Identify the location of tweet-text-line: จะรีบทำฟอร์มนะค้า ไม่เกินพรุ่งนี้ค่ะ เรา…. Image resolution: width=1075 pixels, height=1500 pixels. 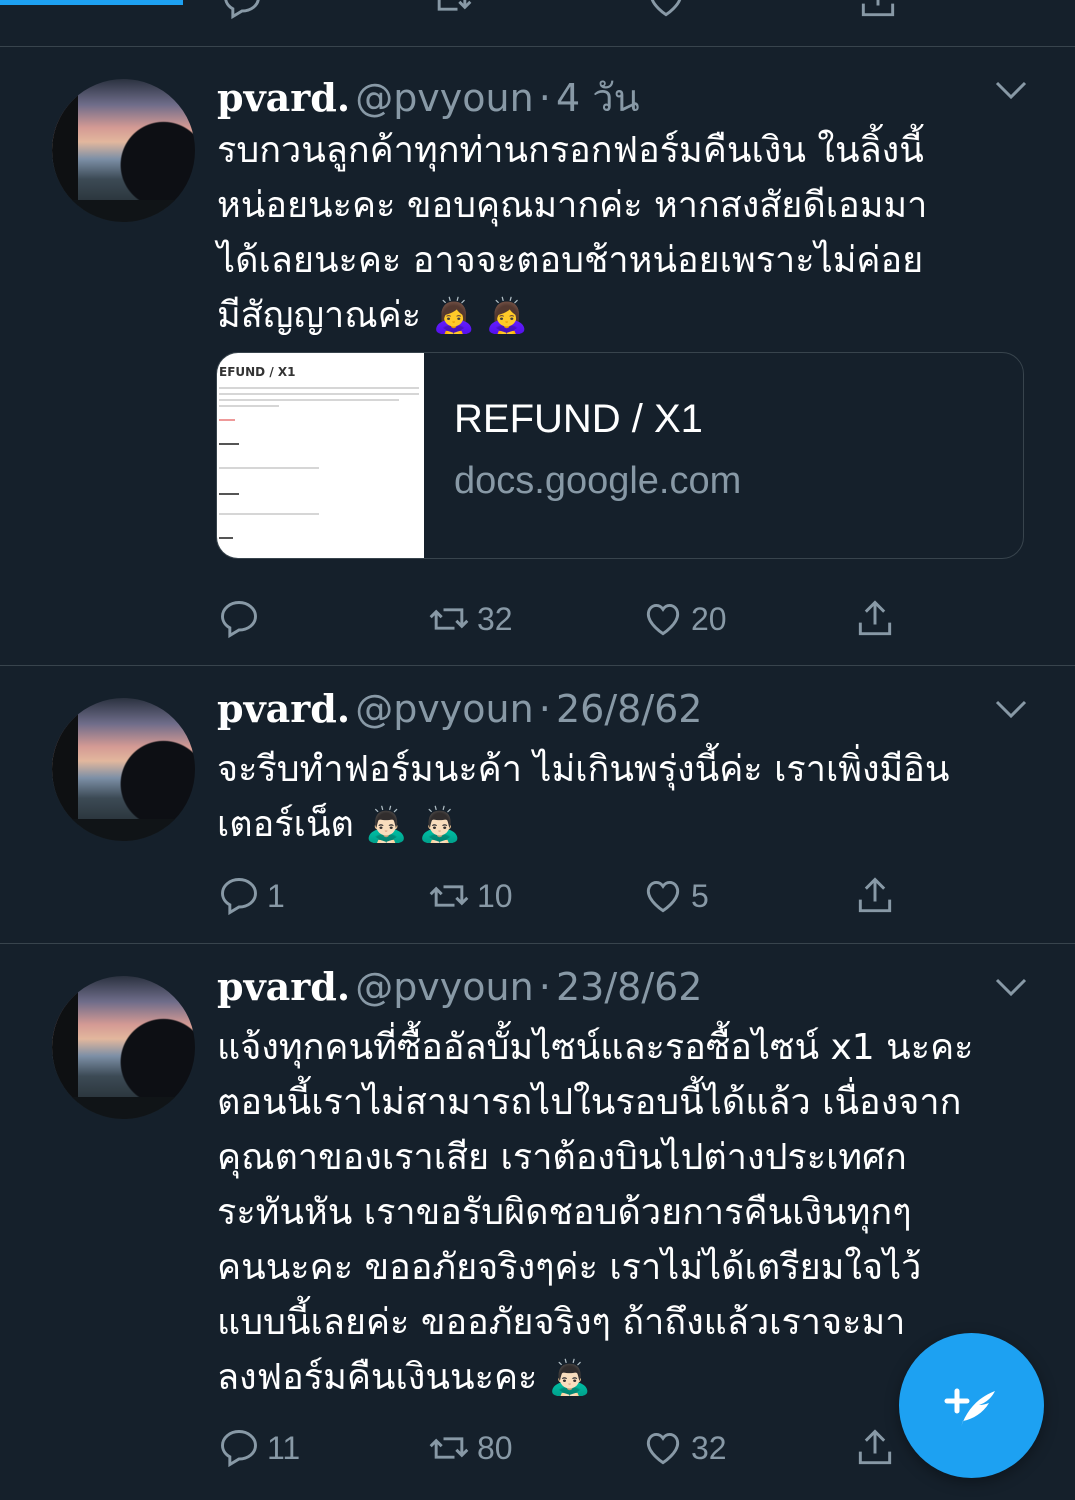
(583, 769).